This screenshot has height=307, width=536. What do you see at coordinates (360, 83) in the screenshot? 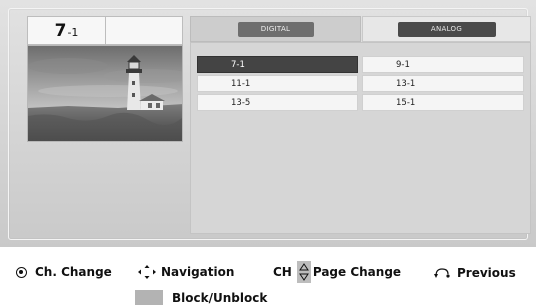
I see `channel-list: 7-1 9-1 11-1 13-1 13-5 15-1` at bounding box center [360, 83].